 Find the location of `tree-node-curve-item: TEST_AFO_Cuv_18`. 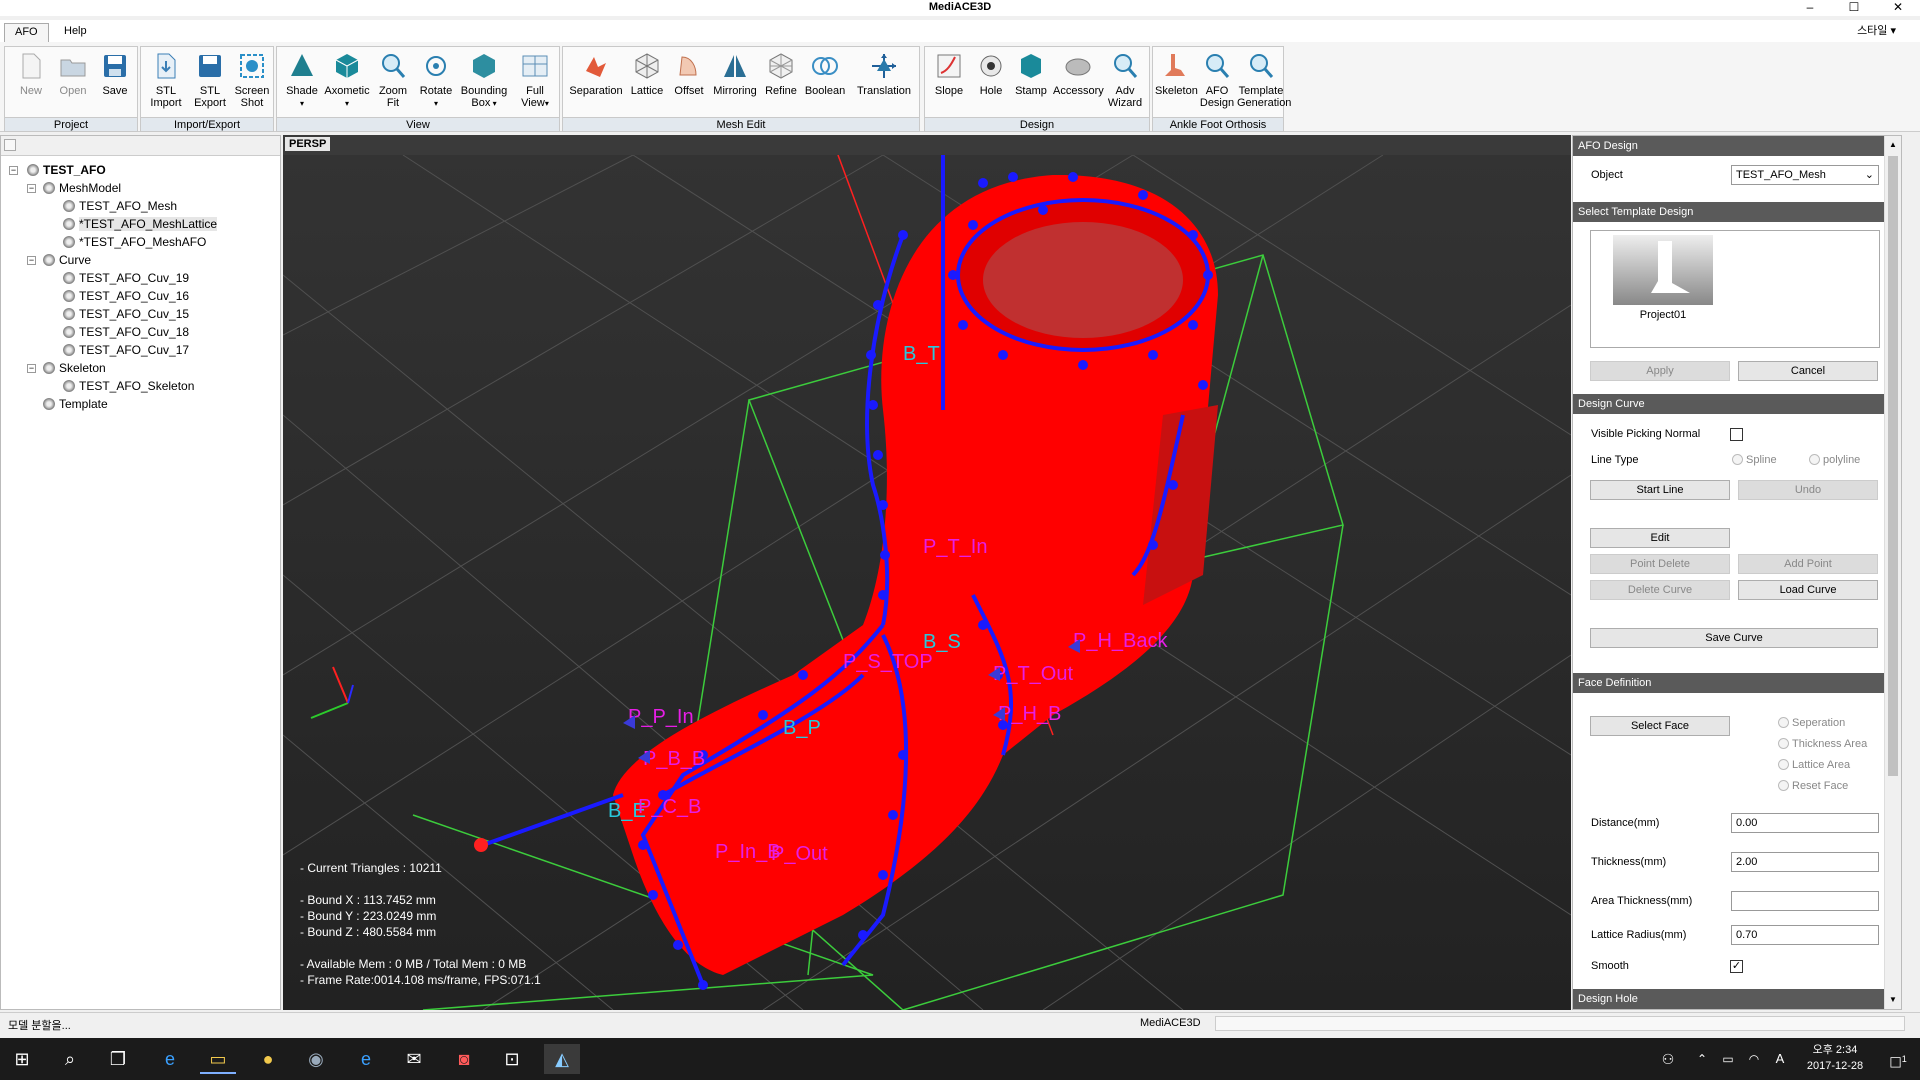

tree-node-curve-item: TEST_AFO_Cuv_18 is located at coordinates (126, 332).